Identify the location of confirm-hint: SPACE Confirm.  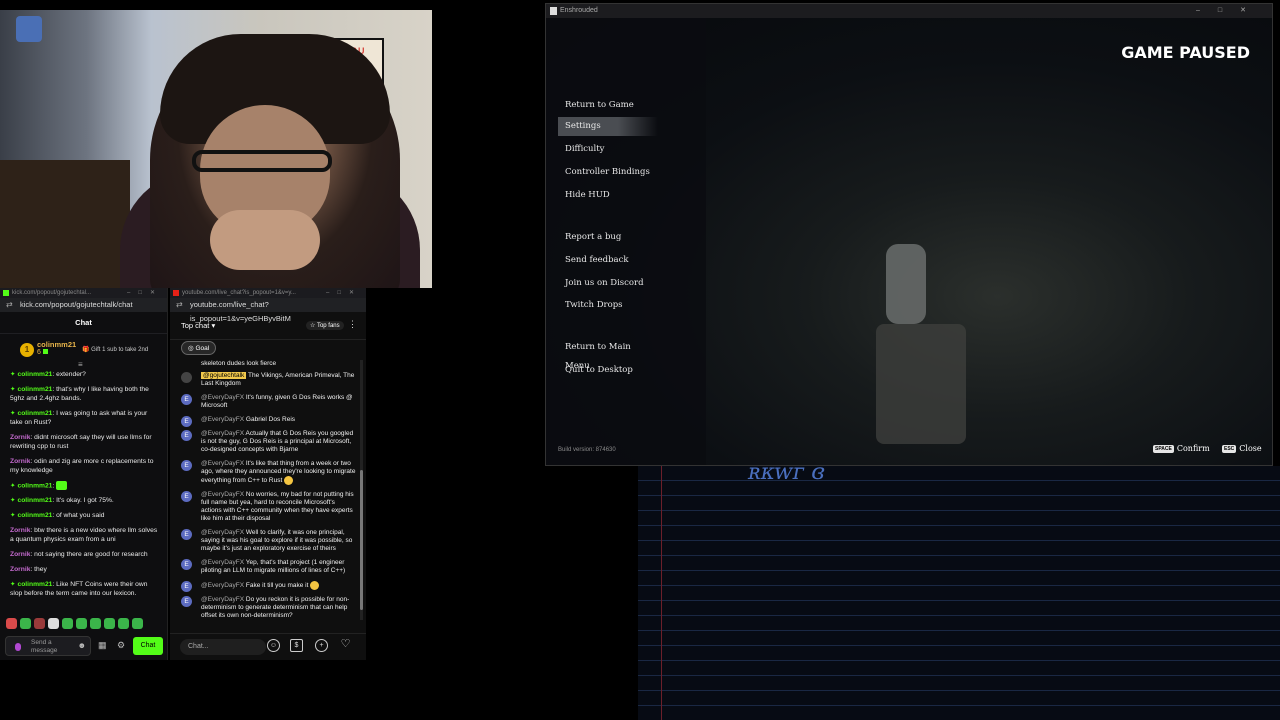
(1181, 448).